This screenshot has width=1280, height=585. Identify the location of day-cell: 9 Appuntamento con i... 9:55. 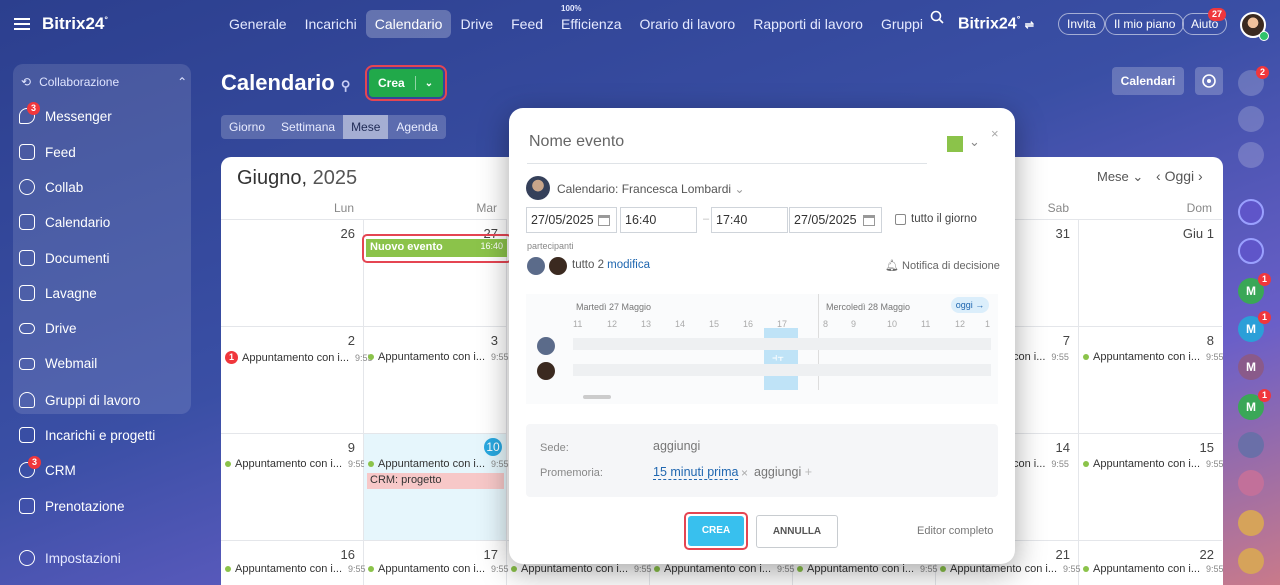
(293, 486).